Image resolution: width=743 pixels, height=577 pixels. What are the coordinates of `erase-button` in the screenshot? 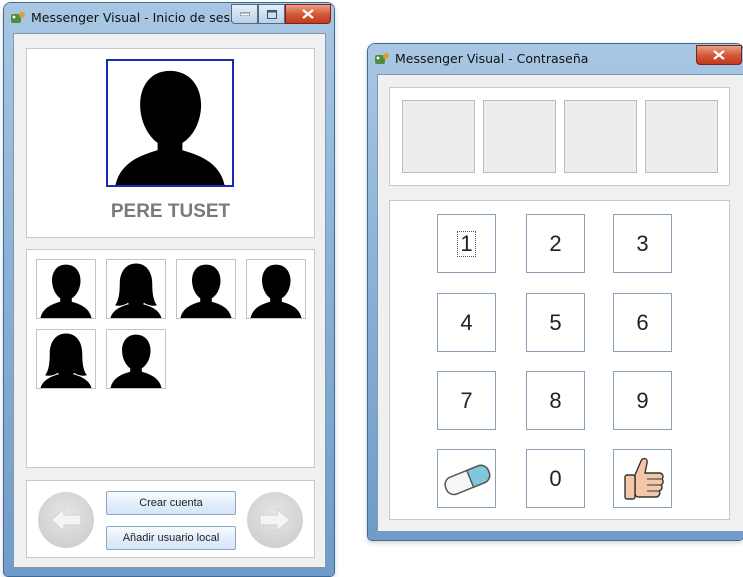 It's located at (466, 478).